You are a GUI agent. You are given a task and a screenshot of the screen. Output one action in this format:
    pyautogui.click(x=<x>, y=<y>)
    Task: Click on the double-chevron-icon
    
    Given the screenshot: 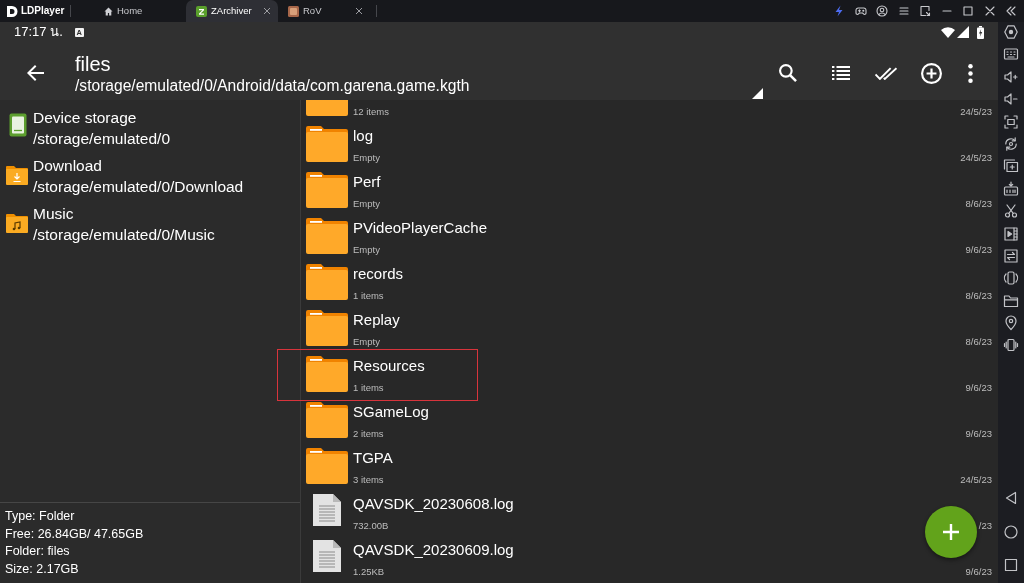 What is the action you would take?
    pyautogui.click(x=1011, y=11)
    